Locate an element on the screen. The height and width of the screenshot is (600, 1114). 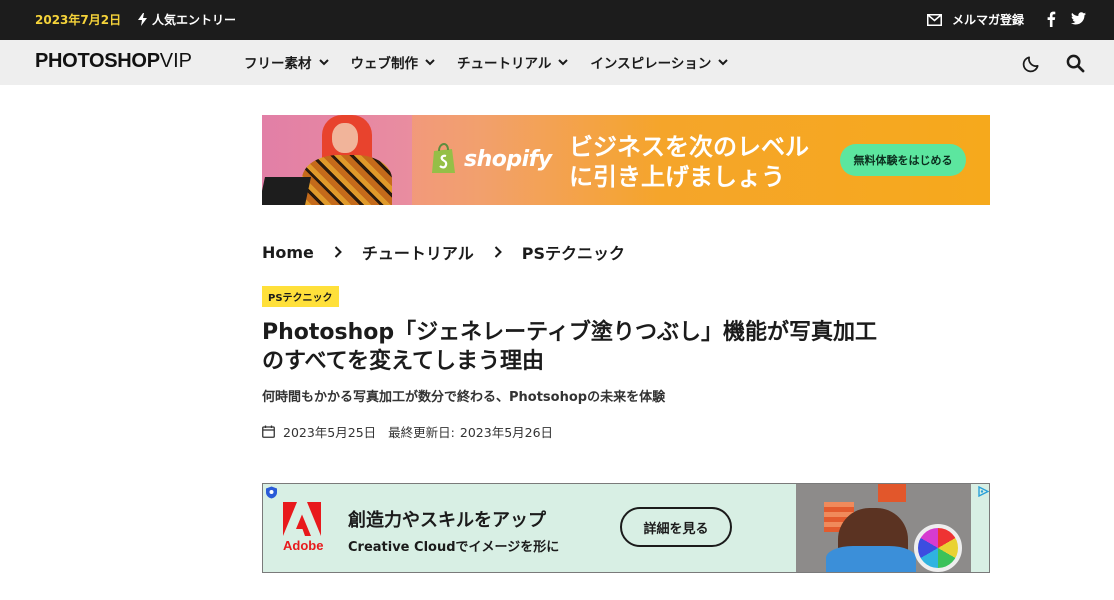
nav-item-tutorials: チュートリアル is located at coordinates (513, 62).